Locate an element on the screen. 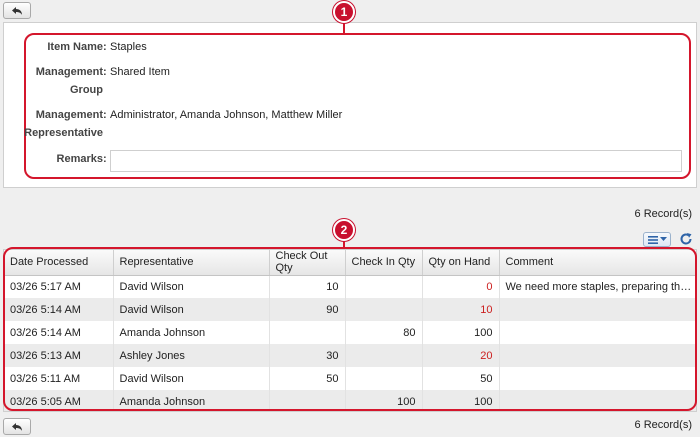 The width and height of the screenshot is (700, 437). back-button-top is located at coordinates (17, 10).